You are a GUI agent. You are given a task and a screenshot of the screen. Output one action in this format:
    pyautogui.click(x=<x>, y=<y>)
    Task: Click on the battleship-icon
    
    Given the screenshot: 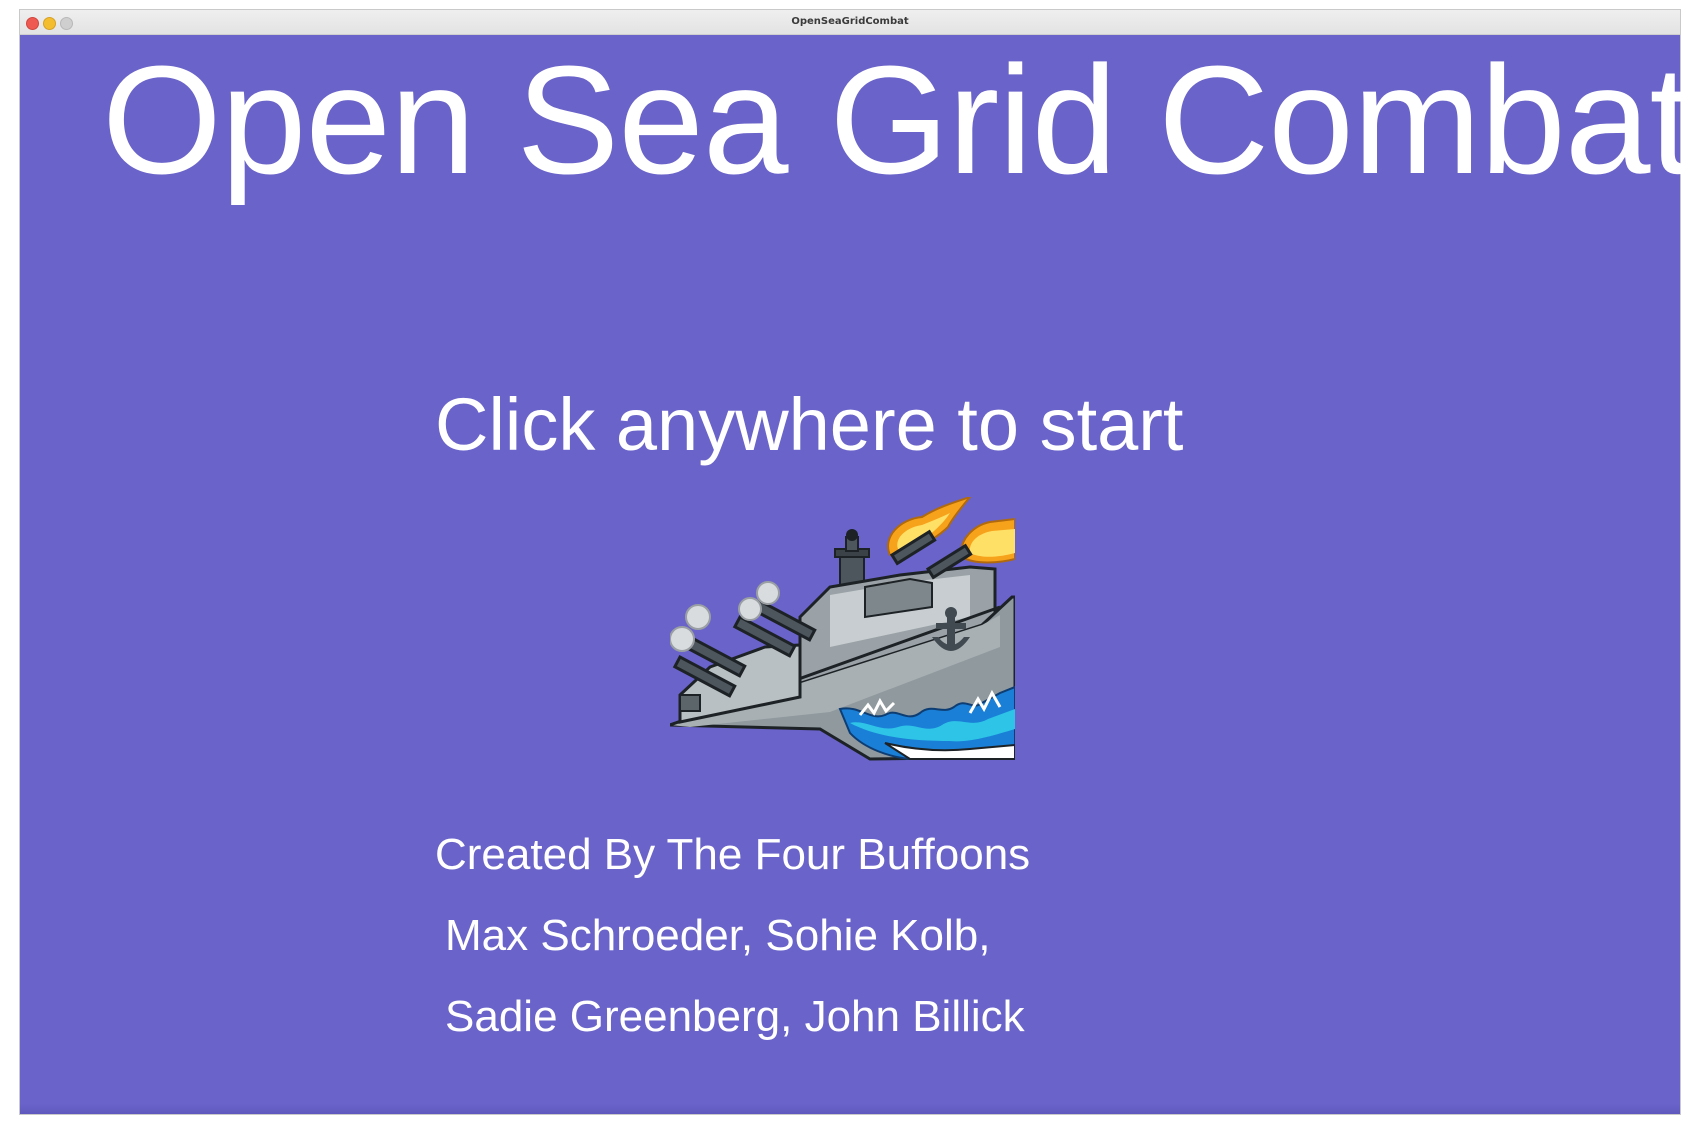 What is the action you would take?
    pyautogui.click(x=842, y=629)
    